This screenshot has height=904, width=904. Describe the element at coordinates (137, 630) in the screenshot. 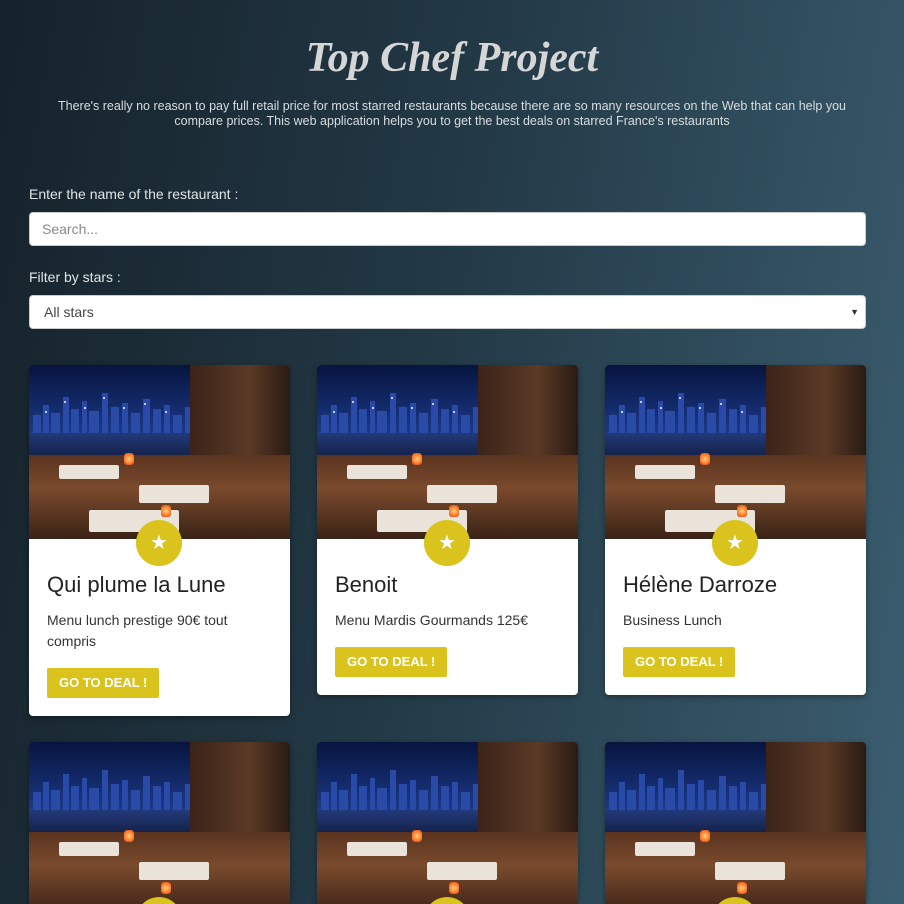

I see `restaurant-deal-description: Menu lunch prestige 90€ tout compris` at that location.